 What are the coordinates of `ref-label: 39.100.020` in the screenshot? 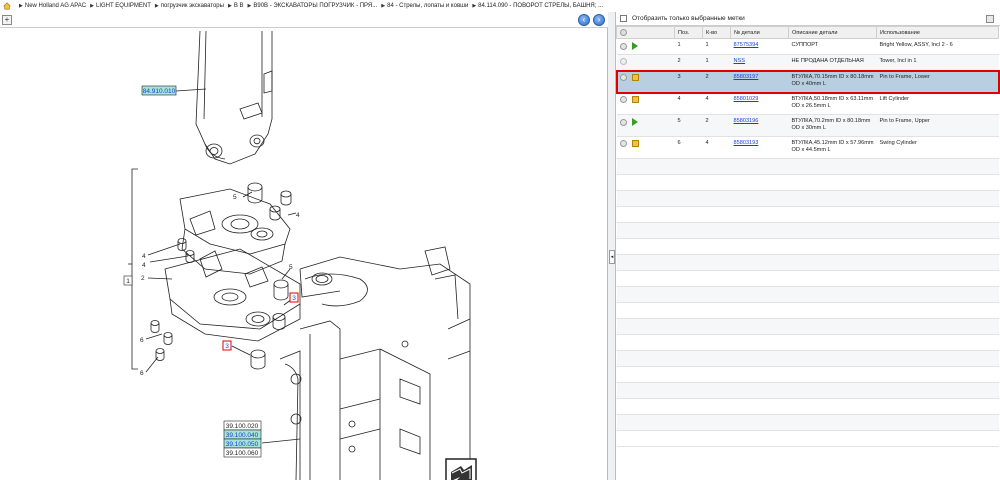 It's located at (242, 426).